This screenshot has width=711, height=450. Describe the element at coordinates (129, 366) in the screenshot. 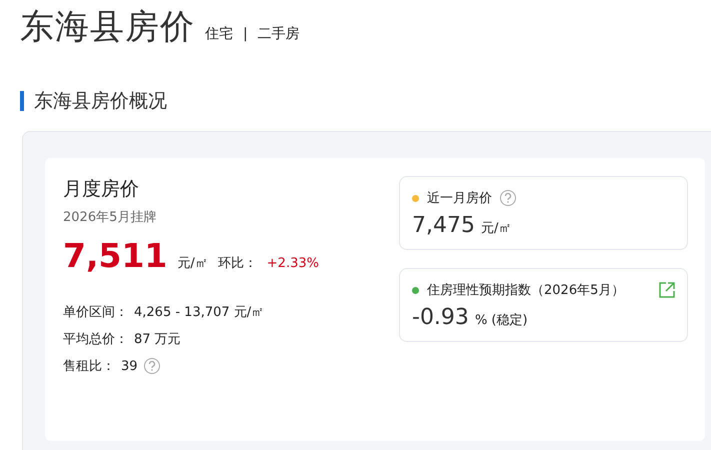

I see `detail-value: 39` at that location.